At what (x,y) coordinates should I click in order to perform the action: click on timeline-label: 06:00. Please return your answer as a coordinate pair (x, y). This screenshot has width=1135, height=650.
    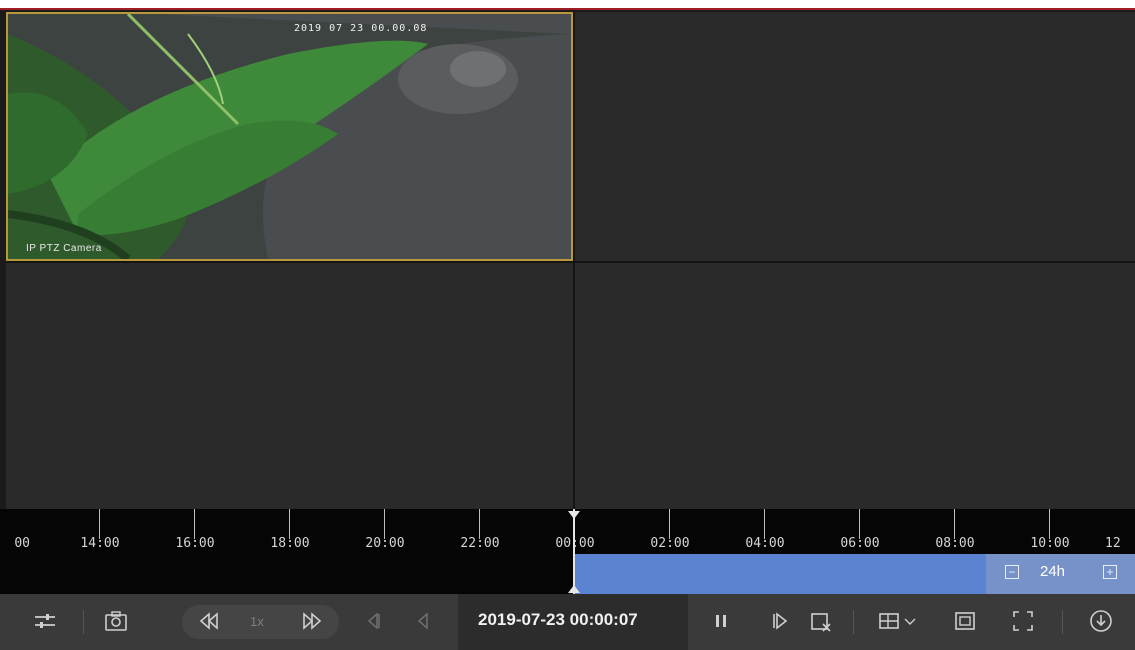
    Looking at the image, I should click on (860, 543).